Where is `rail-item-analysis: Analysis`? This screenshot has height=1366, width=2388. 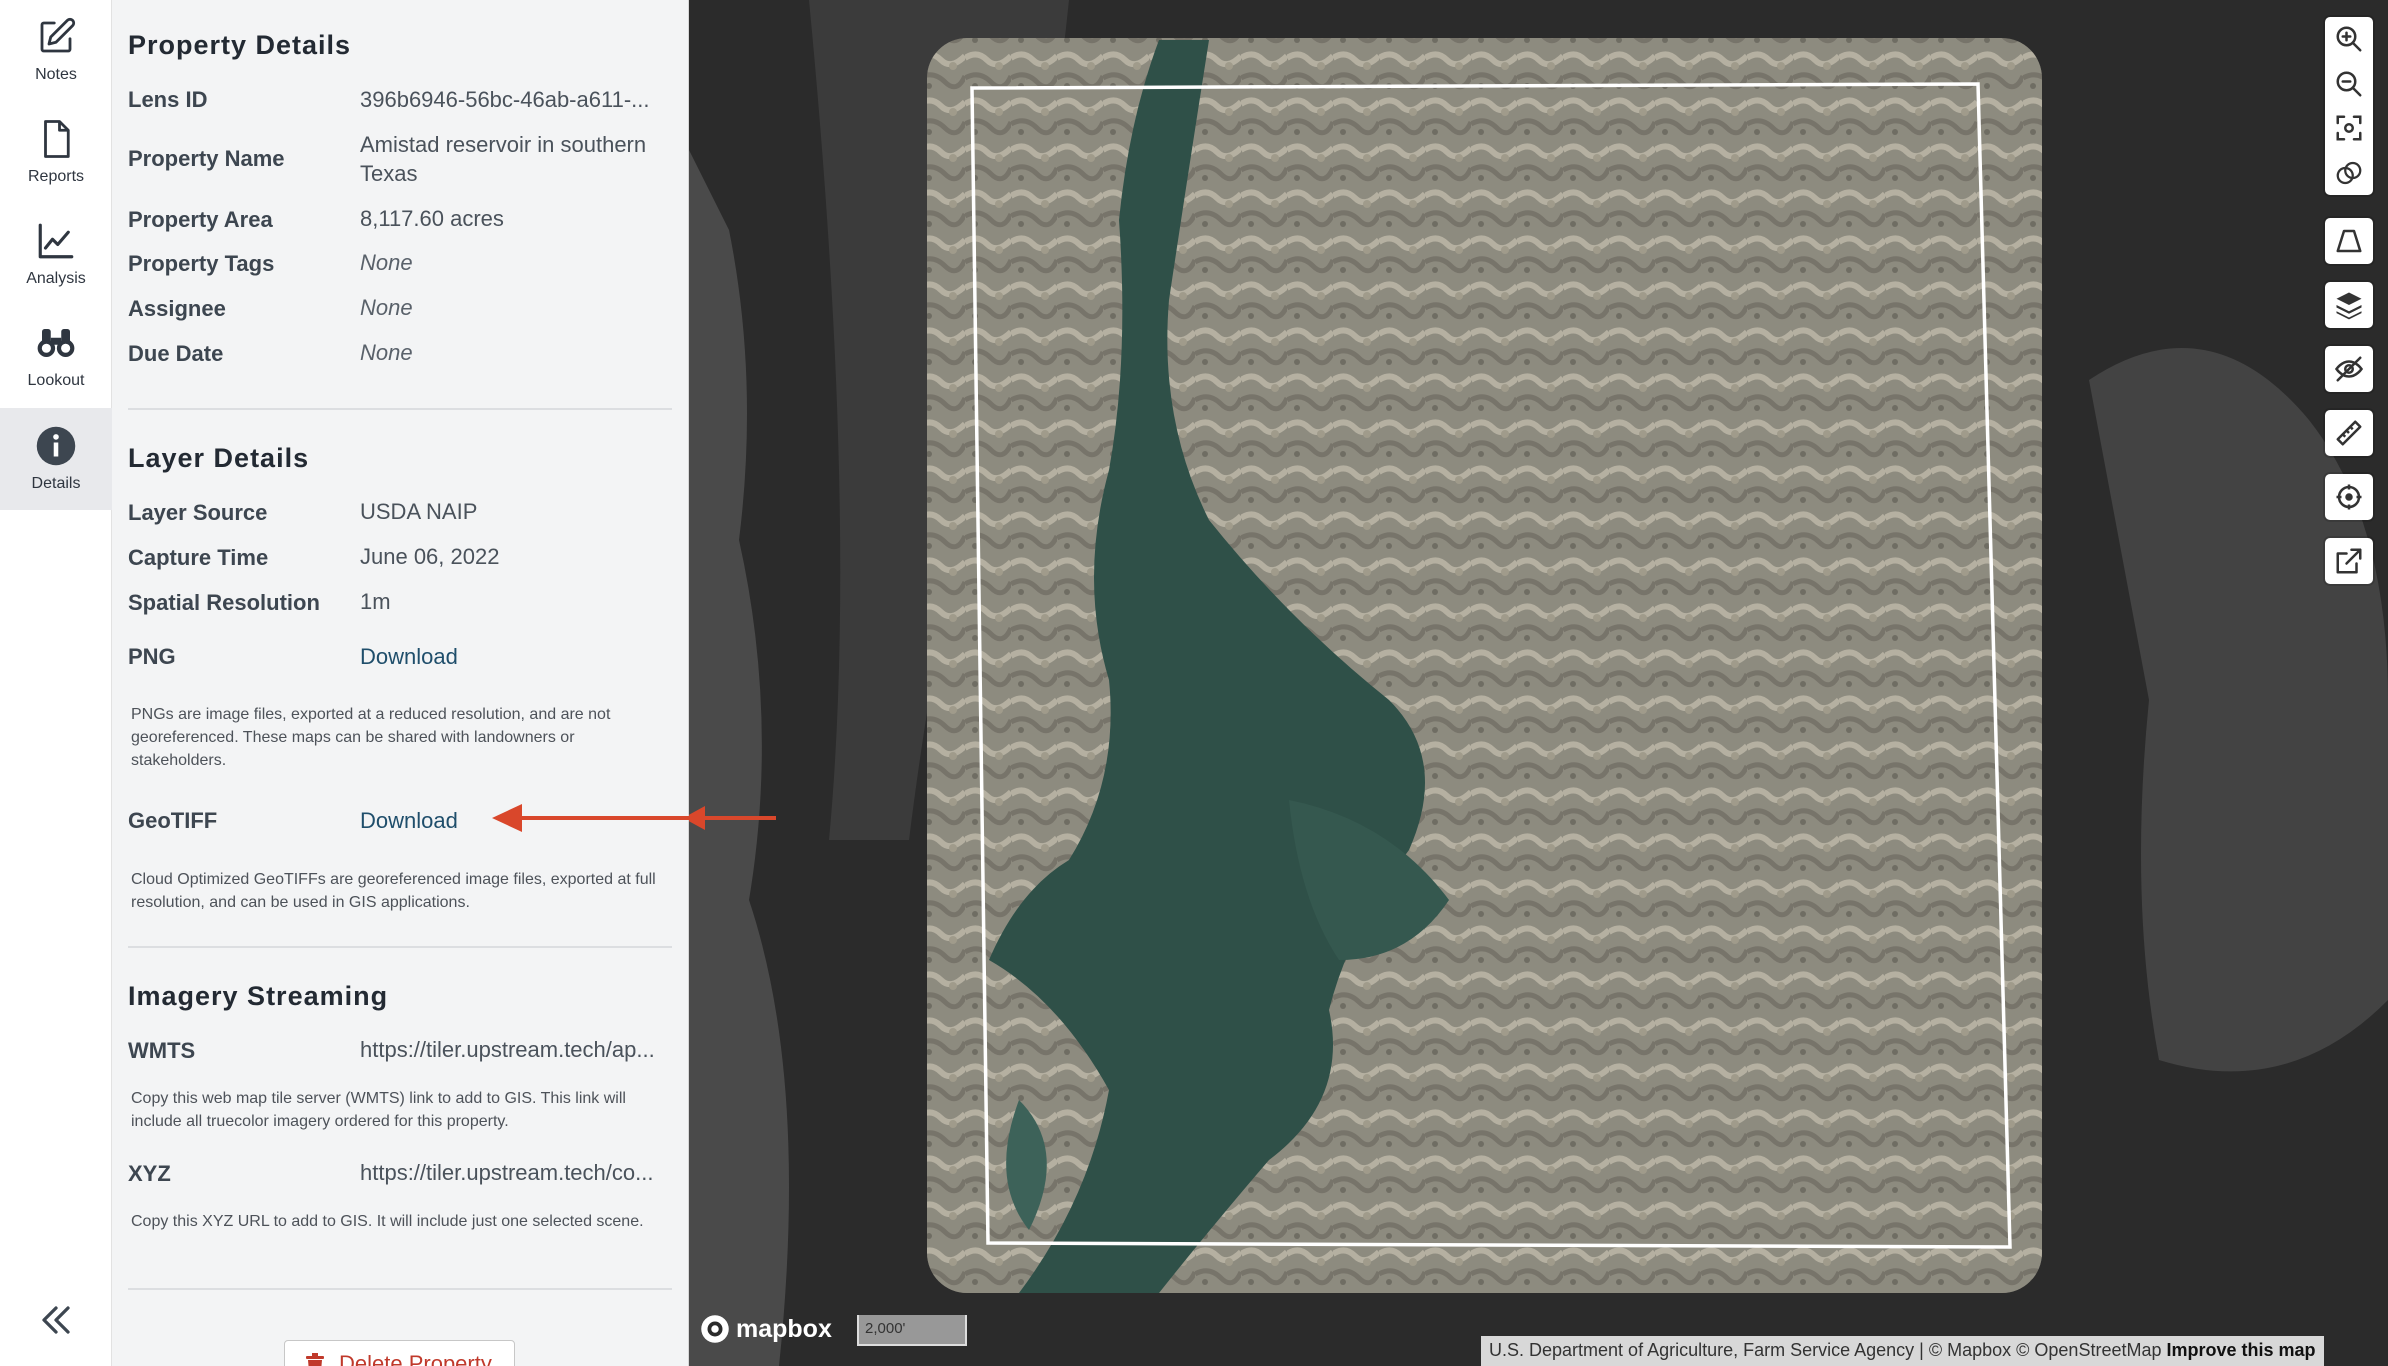 rail-item-analysis: Analysis is located at coordinates (56, 254).